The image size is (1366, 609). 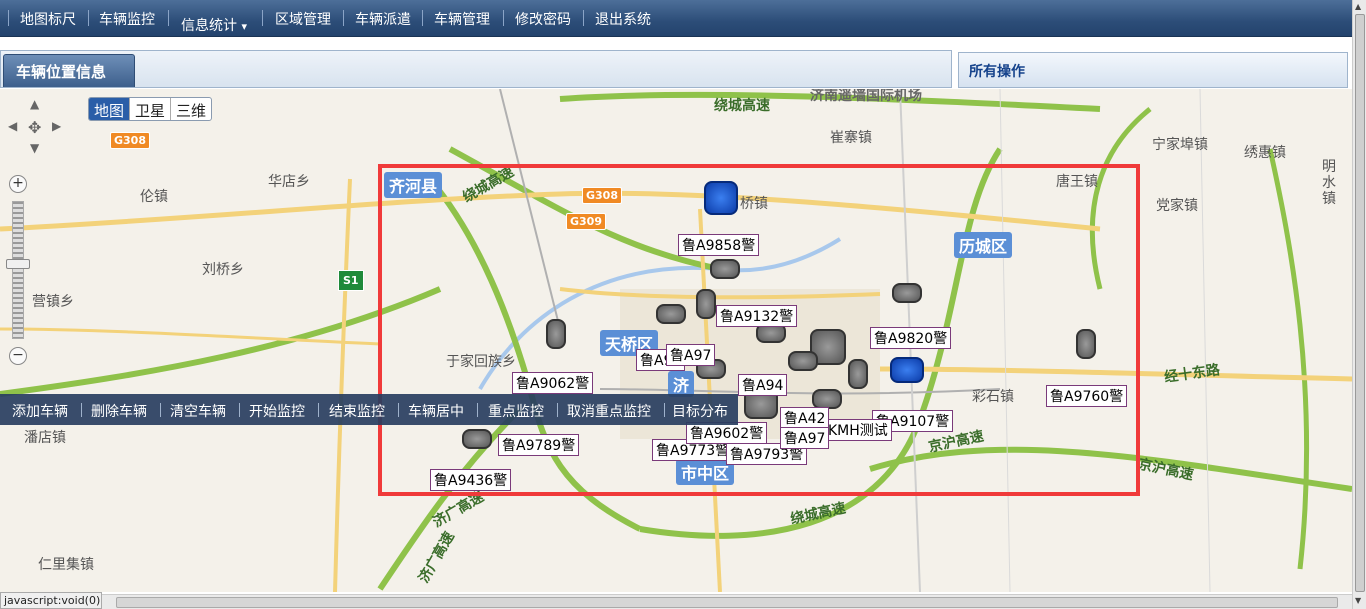 I want to click on operations-panel-title: 所有操作, so click(x=997, y=72).